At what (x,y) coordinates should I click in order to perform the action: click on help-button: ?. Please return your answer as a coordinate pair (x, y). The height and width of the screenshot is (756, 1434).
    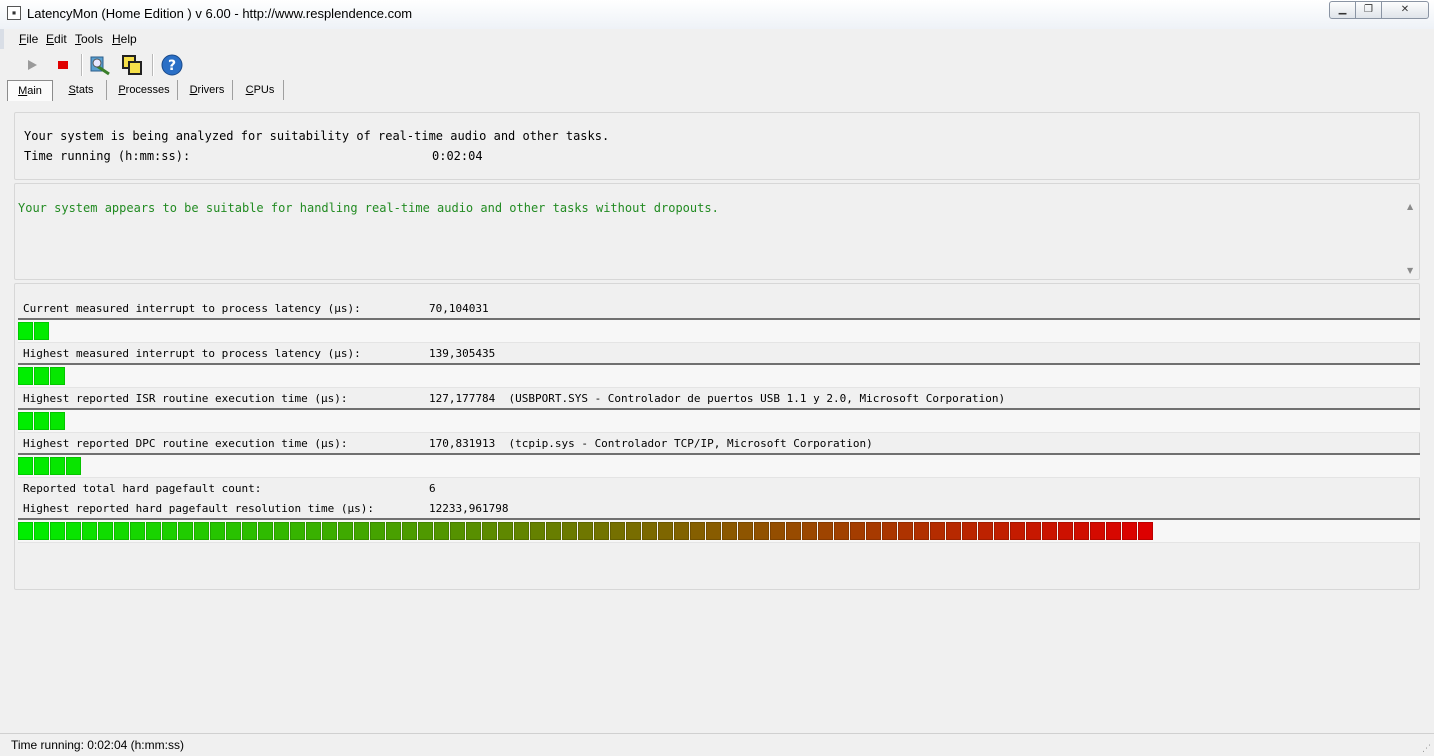
    Looking at the image, I should click on (172, 65).